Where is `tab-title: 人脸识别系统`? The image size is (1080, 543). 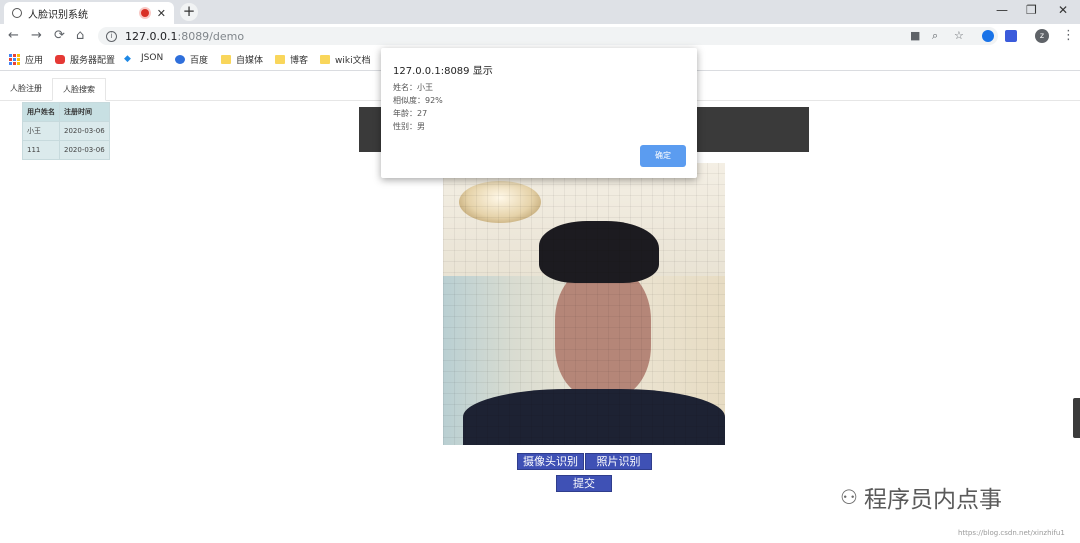 tab-title: 人脸识别系统 is located at coordinates (58, 15).